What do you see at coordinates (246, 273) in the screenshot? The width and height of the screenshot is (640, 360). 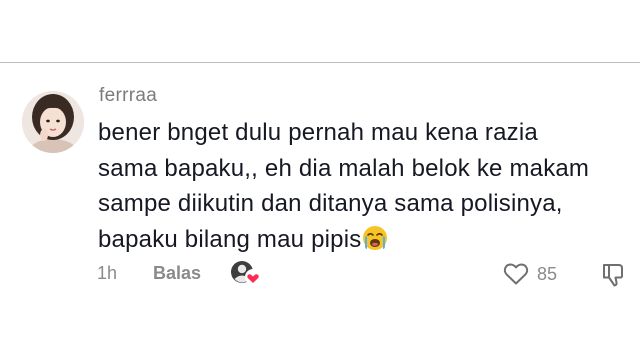 I see `creator-liked-badge-icon` at bounding box center [246, 273].